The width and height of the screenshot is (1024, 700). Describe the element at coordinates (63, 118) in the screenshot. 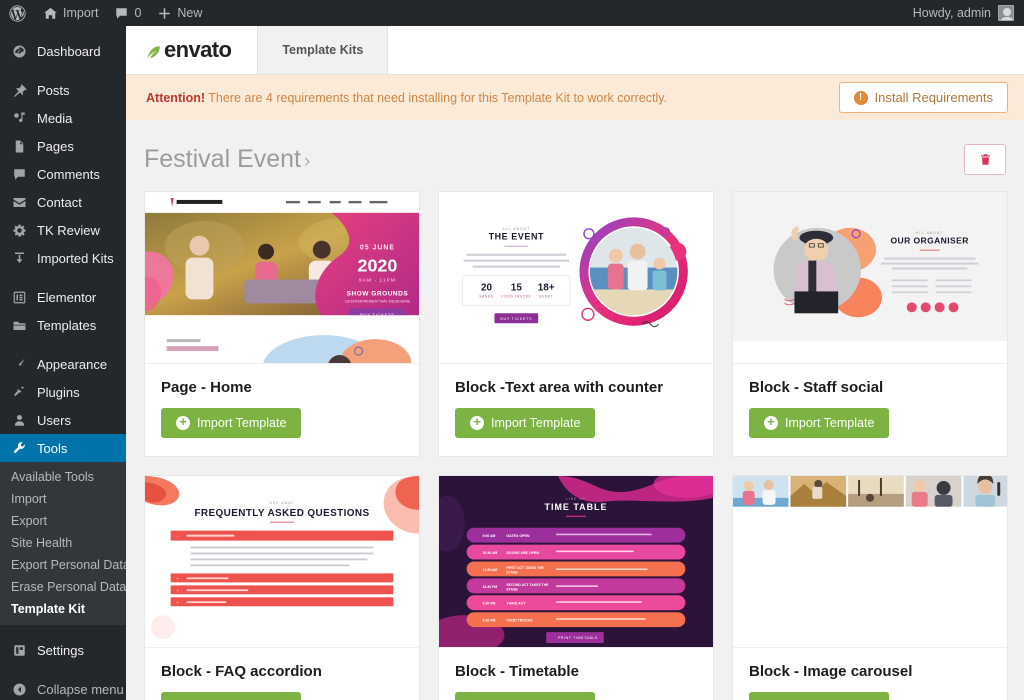

I see `sidebar-item-media: Media` at that location.